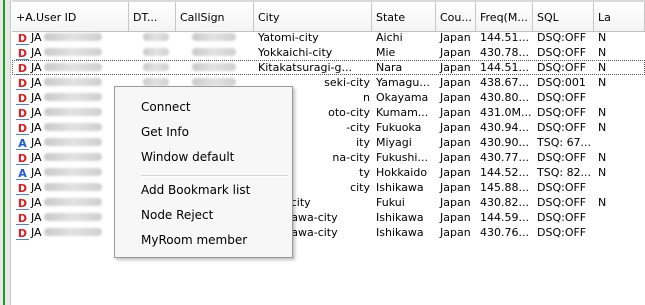  Describe the element at coordinates (402, 172) in the screenshot. I see `cell-state: Hokkaido` at that location.